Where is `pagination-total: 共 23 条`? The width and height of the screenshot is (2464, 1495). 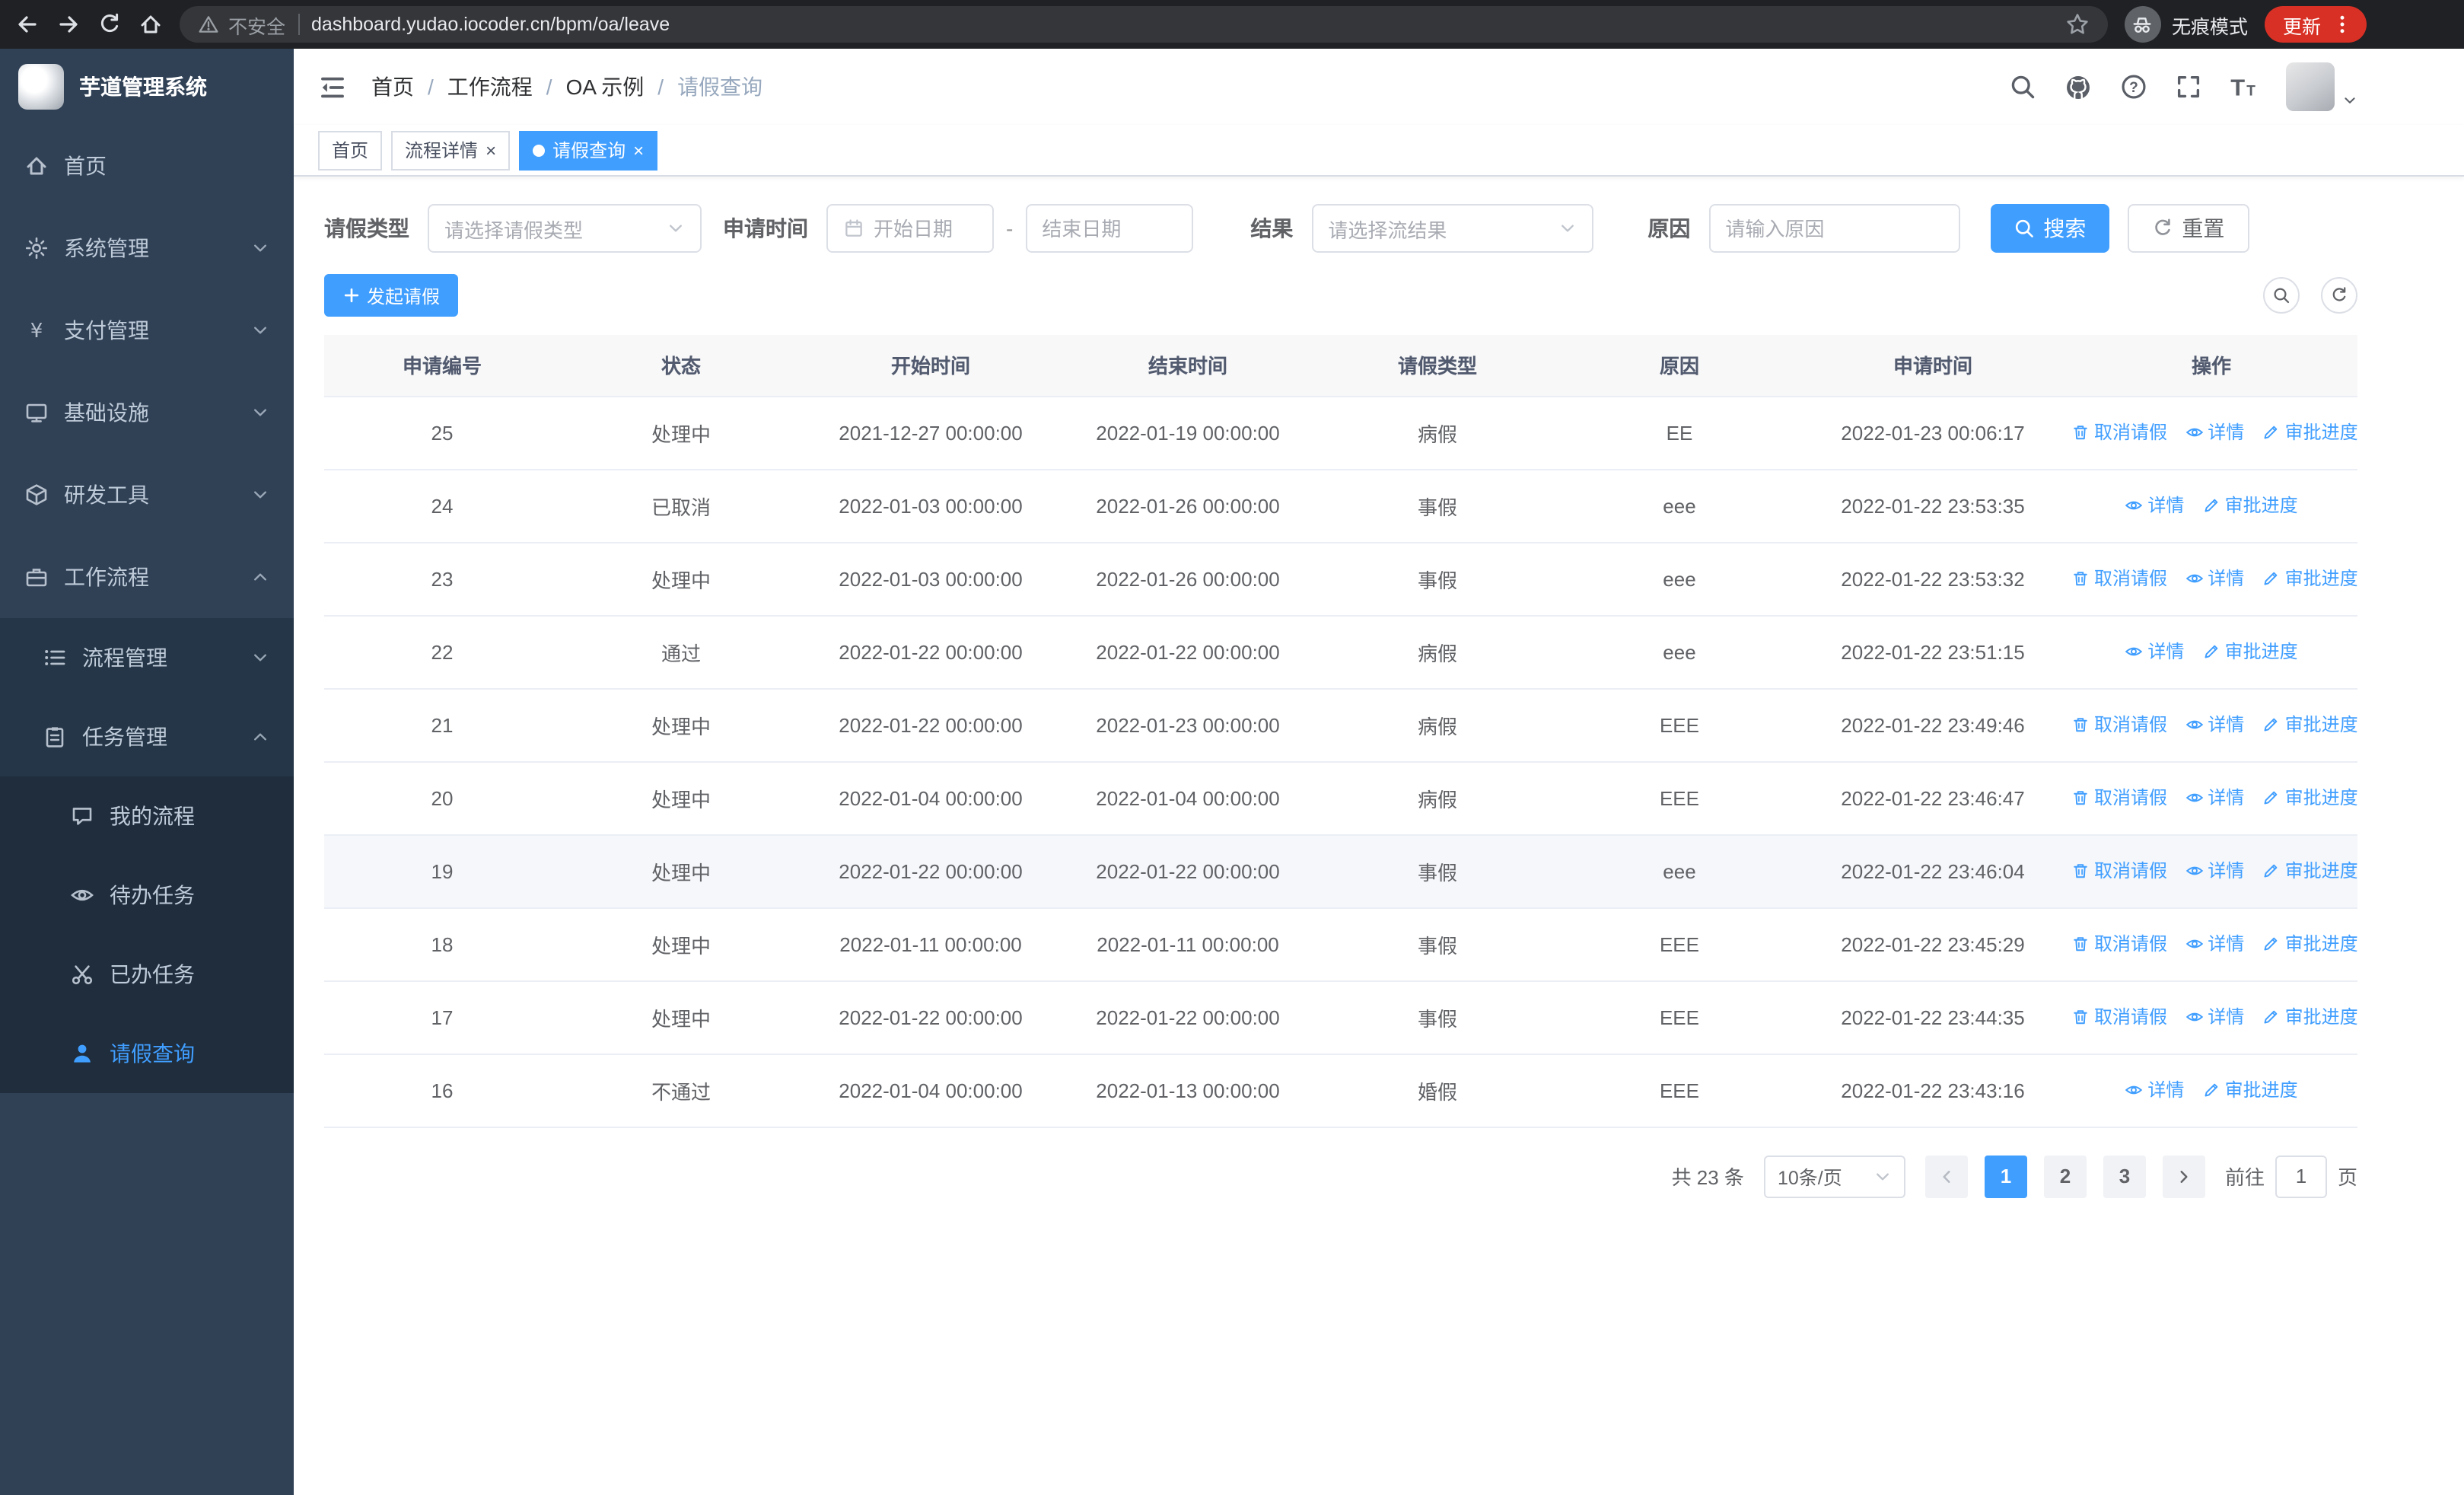
pagination-total: 共 23 条 is located at coordinates (1707, 1178).